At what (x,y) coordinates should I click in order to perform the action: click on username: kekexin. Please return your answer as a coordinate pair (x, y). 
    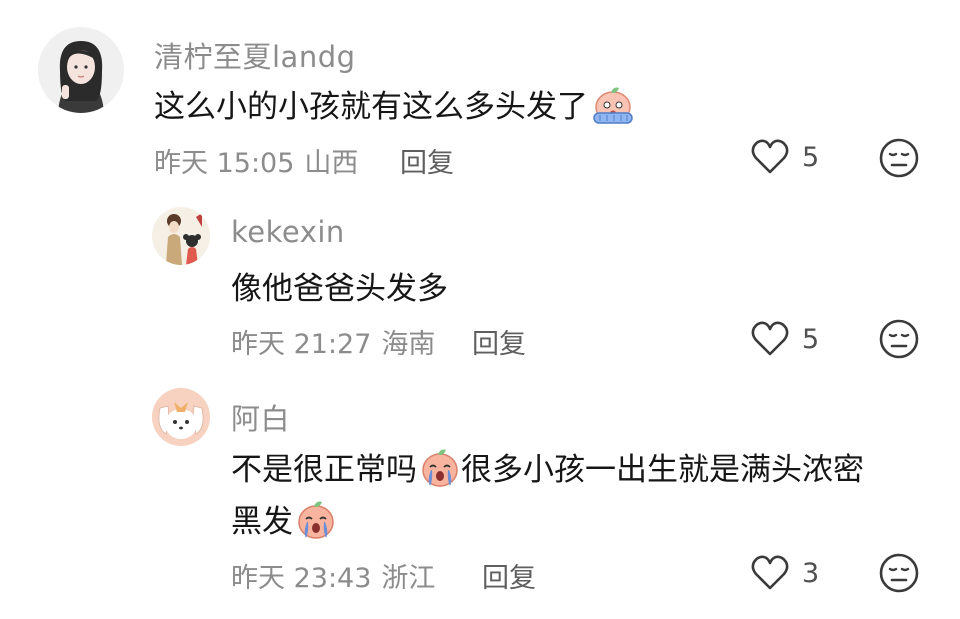
    Looking at the image, I should click on (288, 232).